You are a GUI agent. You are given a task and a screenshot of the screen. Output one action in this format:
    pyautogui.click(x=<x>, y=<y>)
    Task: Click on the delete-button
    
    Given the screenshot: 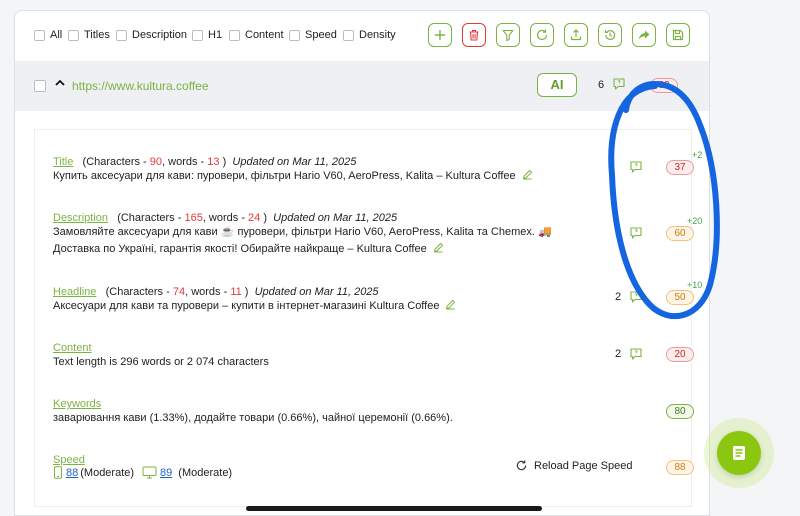 What is the action you would take?
    pyautogui.click(x=474, y=35)
    